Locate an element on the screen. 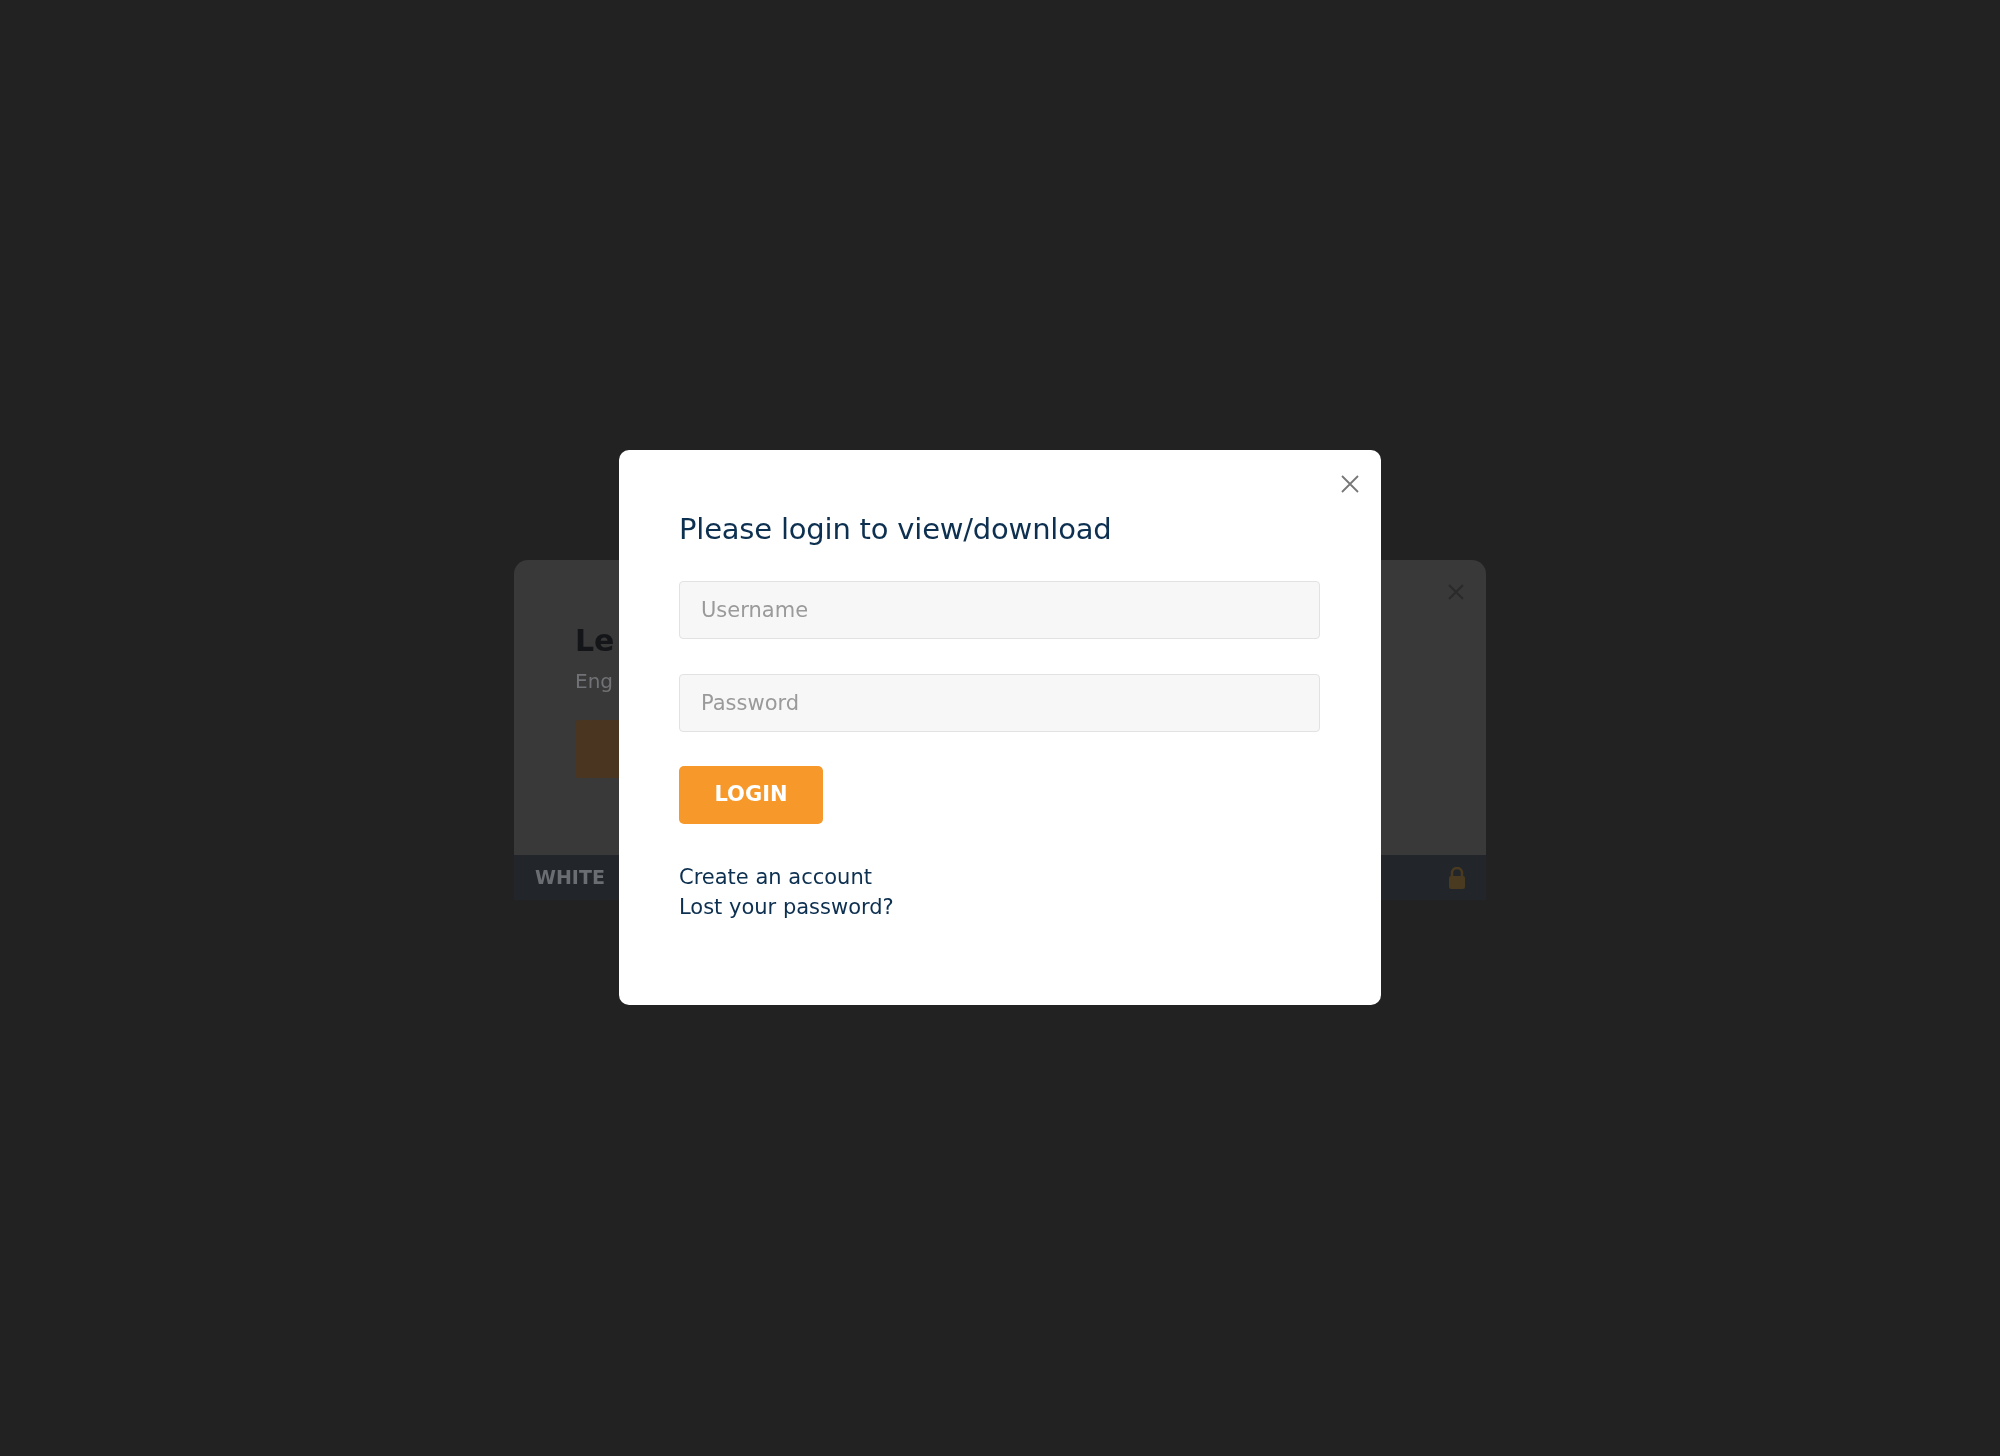 This screenshot has width=2000, height=1456. password-field: Password is located at coordinates (999, 702).